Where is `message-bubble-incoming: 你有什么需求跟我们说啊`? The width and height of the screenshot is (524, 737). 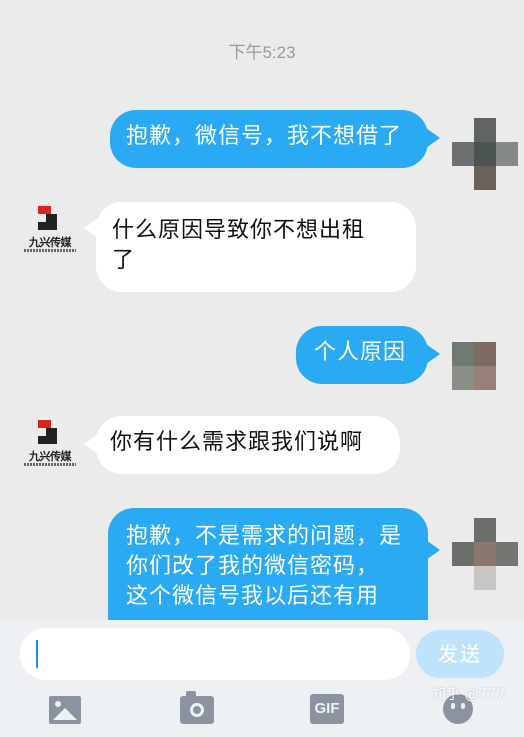 message-bubble-incoming: 你有什么需求跟我们说啊 is located at coordinates (248, 445).